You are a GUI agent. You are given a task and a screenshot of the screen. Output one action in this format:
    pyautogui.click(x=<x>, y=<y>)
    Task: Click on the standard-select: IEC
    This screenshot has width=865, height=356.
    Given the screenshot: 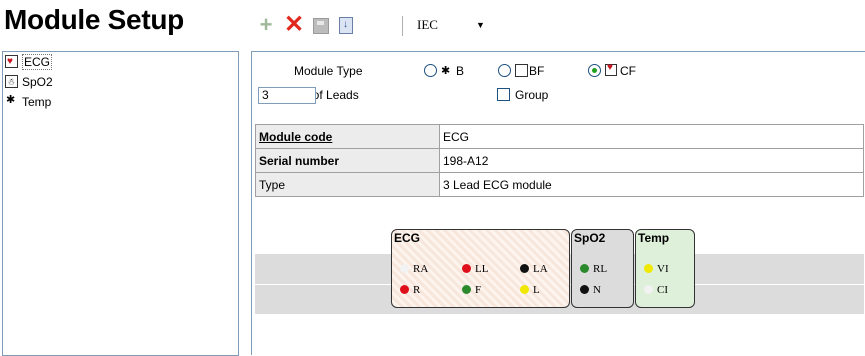 What is the action you would take?
    pyautogui.click(x=427, y=25)
    